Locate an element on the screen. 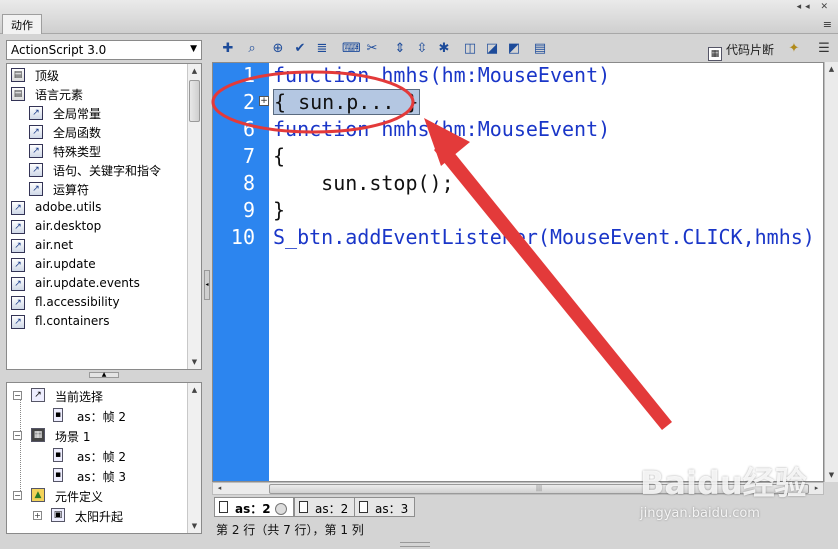 This screenshot has width=838, height=549. scroll-left-icon: ◂ is located at coordinates (219, 488).